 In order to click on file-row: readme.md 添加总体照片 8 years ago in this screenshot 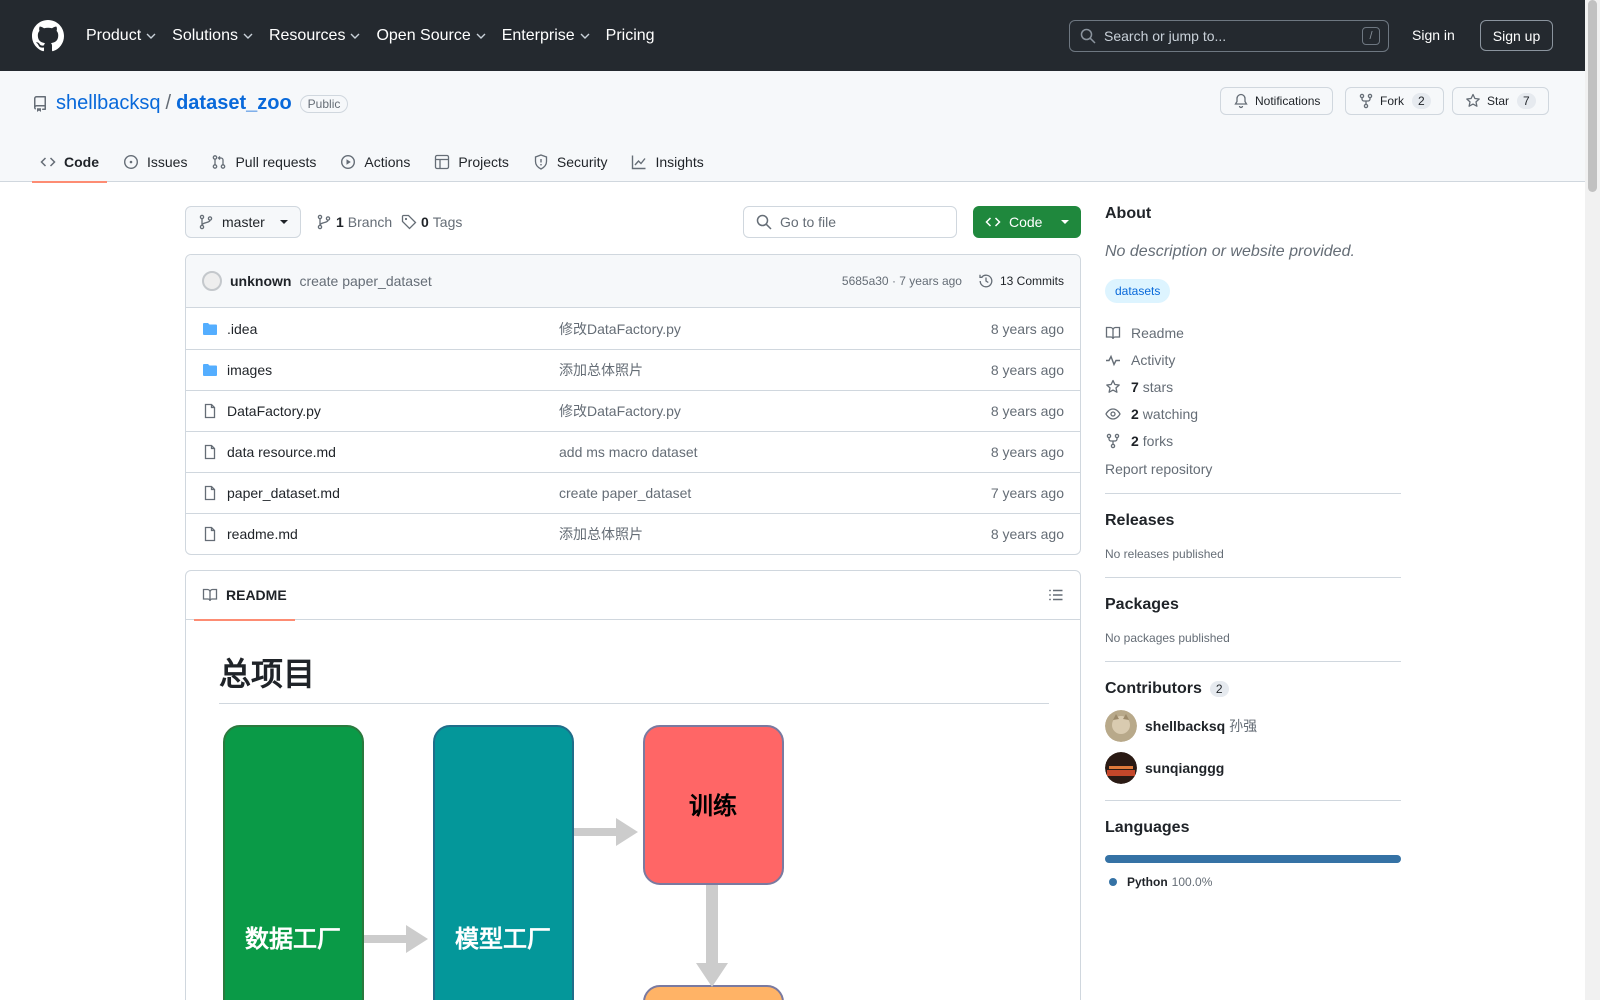, I will do `click(633, 533)`.